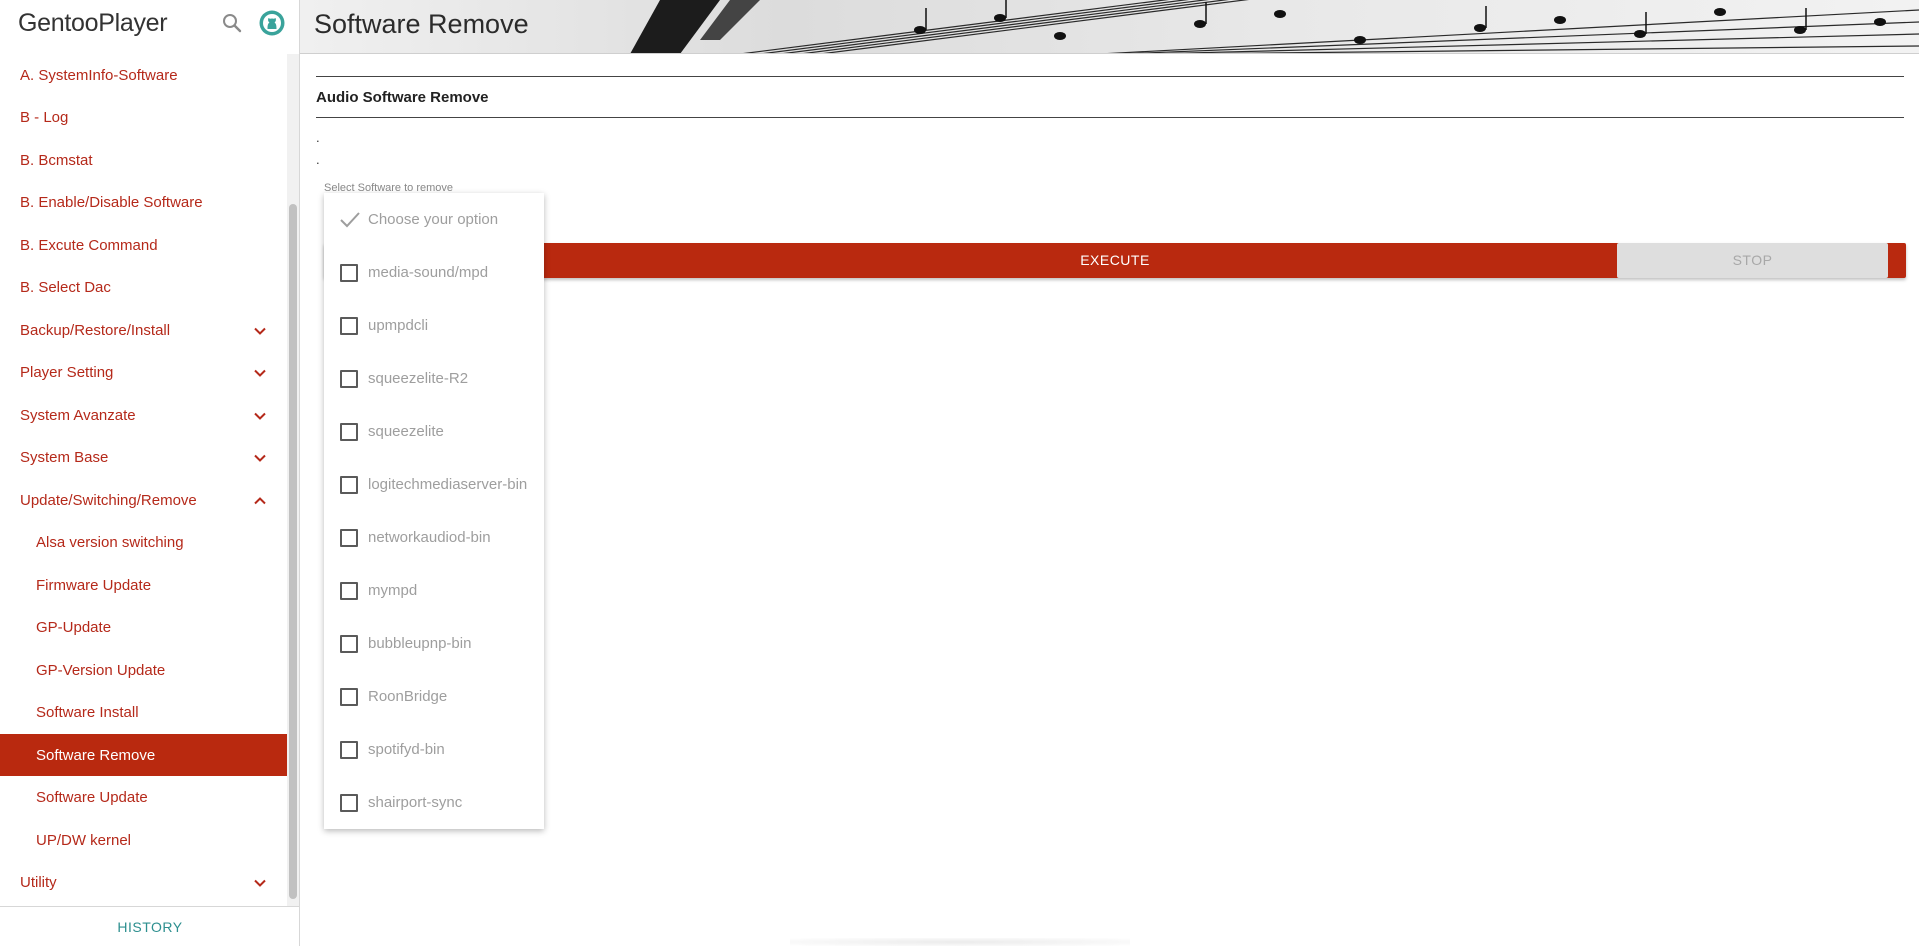 The width and height of the screenshot is (1919, 947). I want to click on brand-title: GentooPlayer, so click(93, 23).